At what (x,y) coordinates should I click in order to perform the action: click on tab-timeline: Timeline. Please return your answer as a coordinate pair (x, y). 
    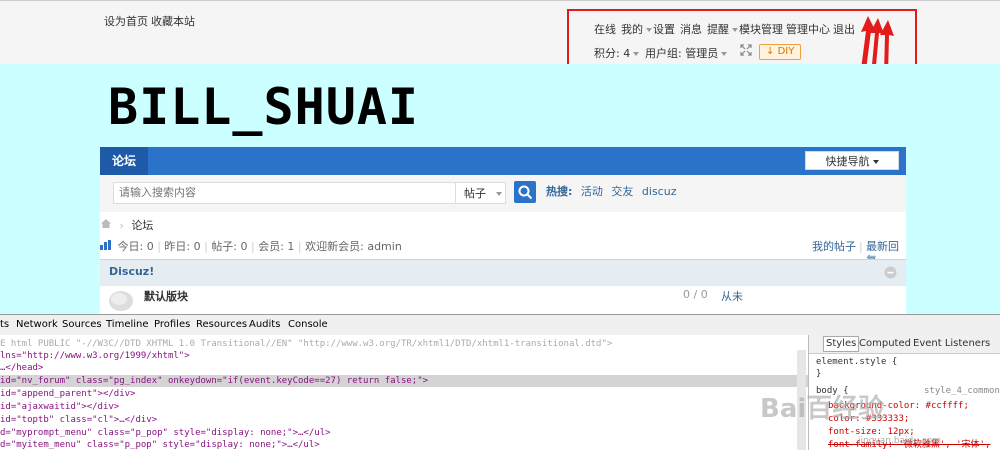
    Looking at the image, I should click on (127, 325).